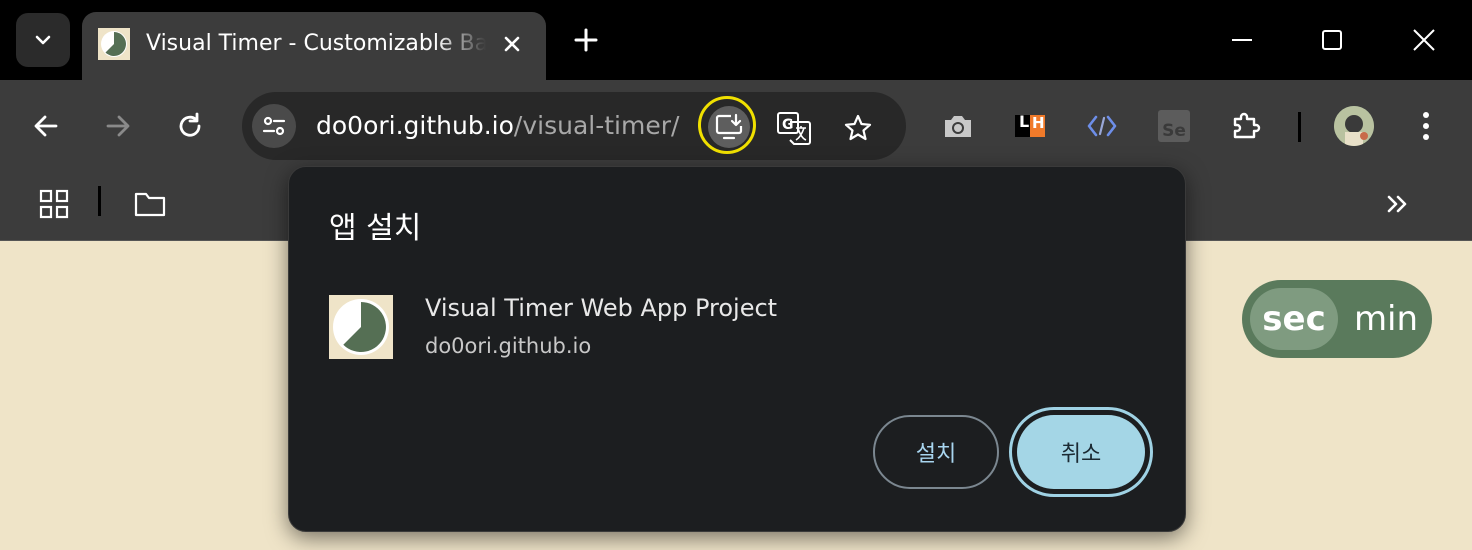  Describe the element at coordinates (1081, 452) in the screenshot. I see `cancel-button: 취소` at that location.